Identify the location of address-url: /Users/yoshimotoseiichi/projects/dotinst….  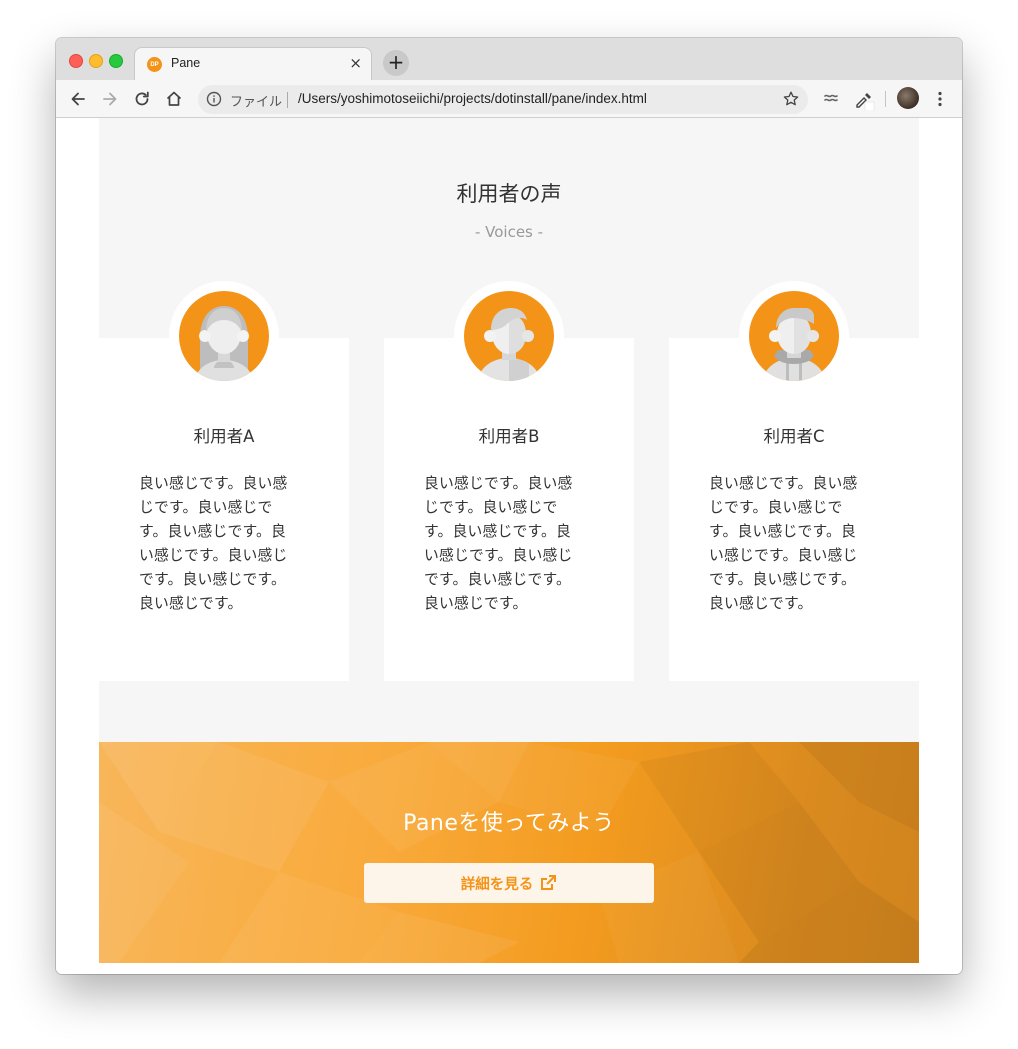
(472, 98).